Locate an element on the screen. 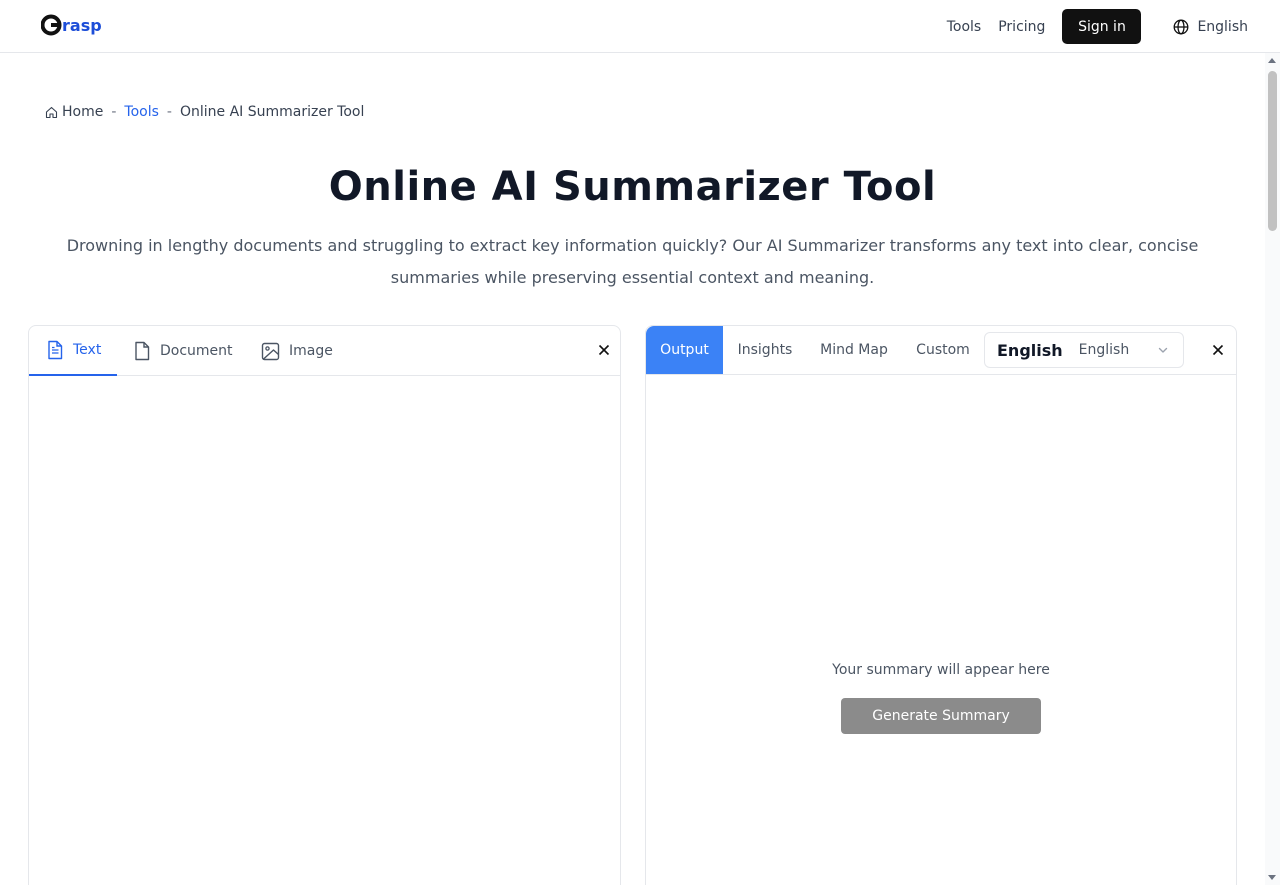 Image resolution: width=1280 pixels, height=885 pixels. chevron-down-icon is located at coordinates (1163, 350).